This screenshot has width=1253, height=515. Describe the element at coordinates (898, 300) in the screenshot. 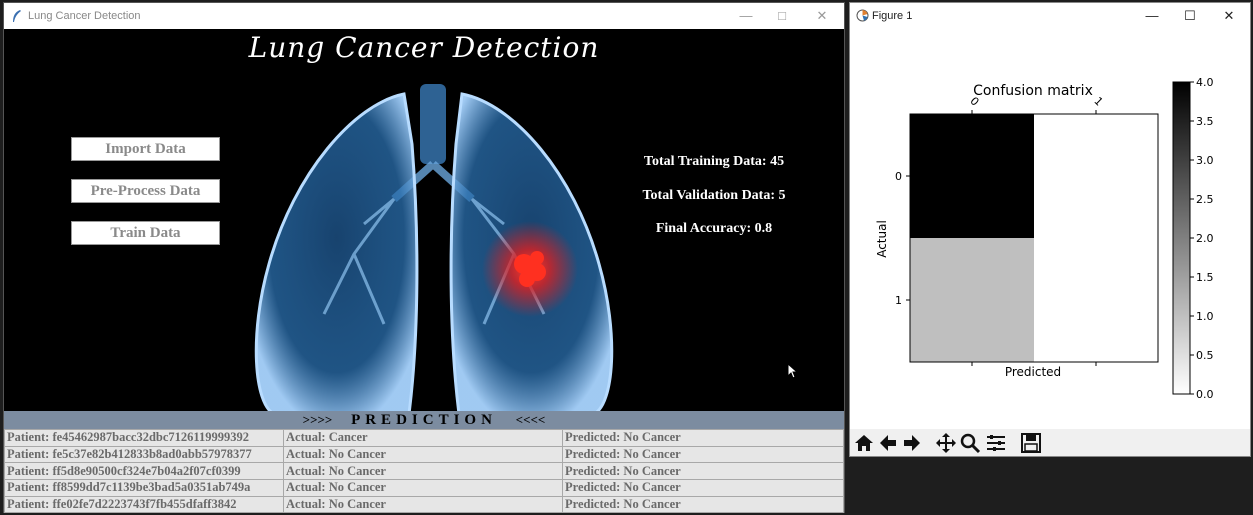

I see `y-tick-label: 1` at that location.